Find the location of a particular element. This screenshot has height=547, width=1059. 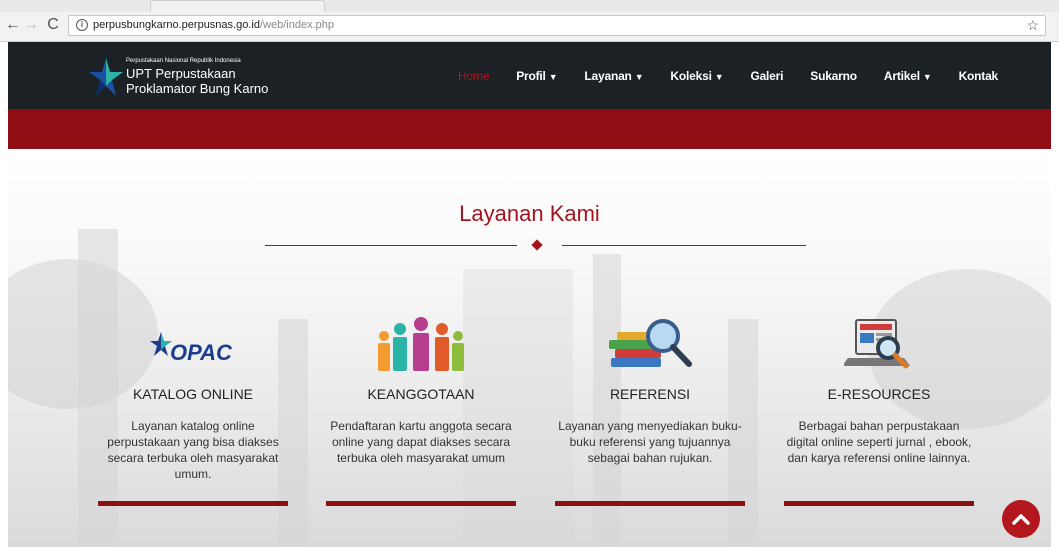

menu-item-artikel: Artikel ▼ is located at coordinates (908, 76).